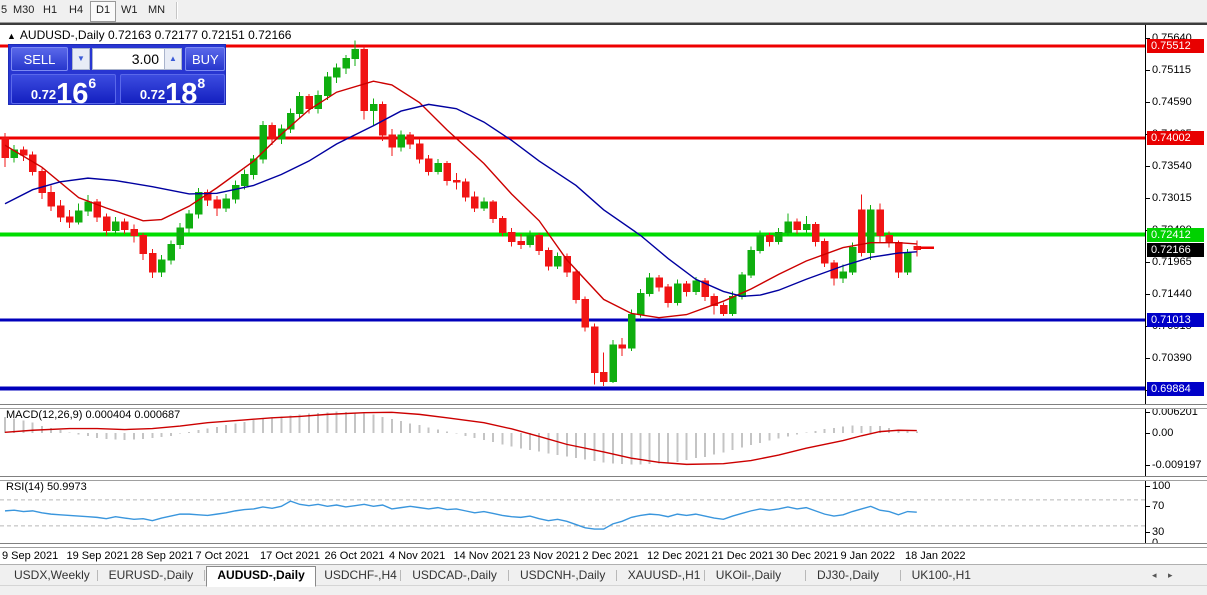  What do you see at coordinates (610, 556) in the screenshot?
I see `date-label: 2 Dec 2021` at bounding box center [610, 556].